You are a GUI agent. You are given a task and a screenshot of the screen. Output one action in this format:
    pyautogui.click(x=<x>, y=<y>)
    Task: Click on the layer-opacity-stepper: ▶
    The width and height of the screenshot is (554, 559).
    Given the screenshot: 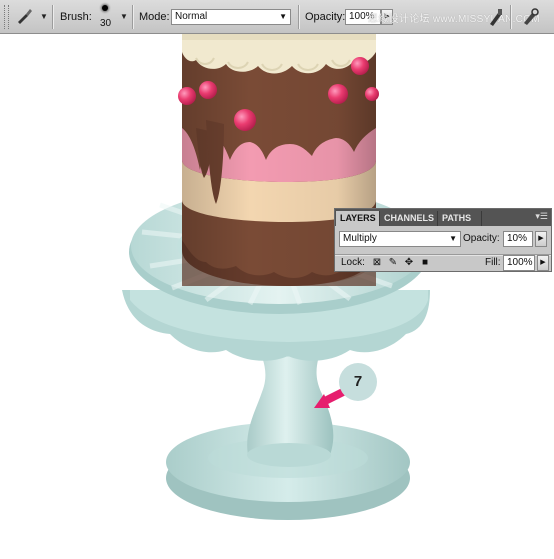 What is the action you would take?
    pyautogui.click(x=541, y=239)
    